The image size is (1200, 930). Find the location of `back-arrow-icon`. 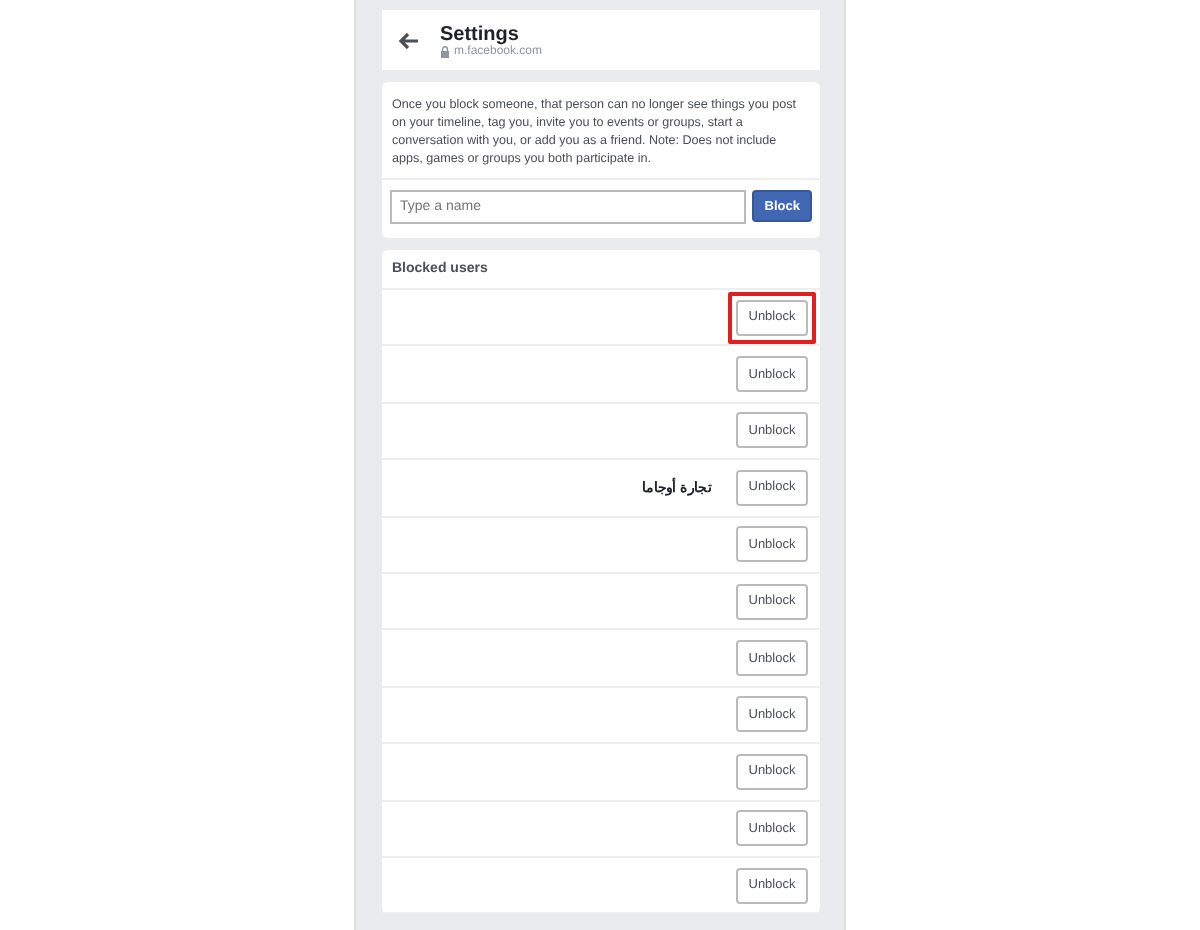

back-arrow-icon is located at coordinates (409, 40).